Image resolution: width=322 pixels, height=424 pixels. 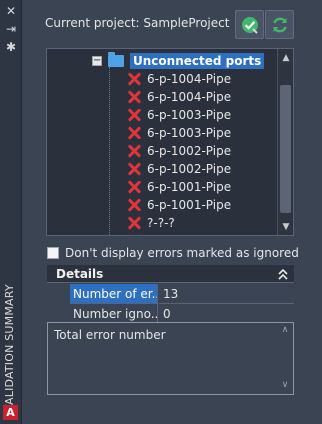 I want to click on autocad-logo: A, so click(x=10, y=412).